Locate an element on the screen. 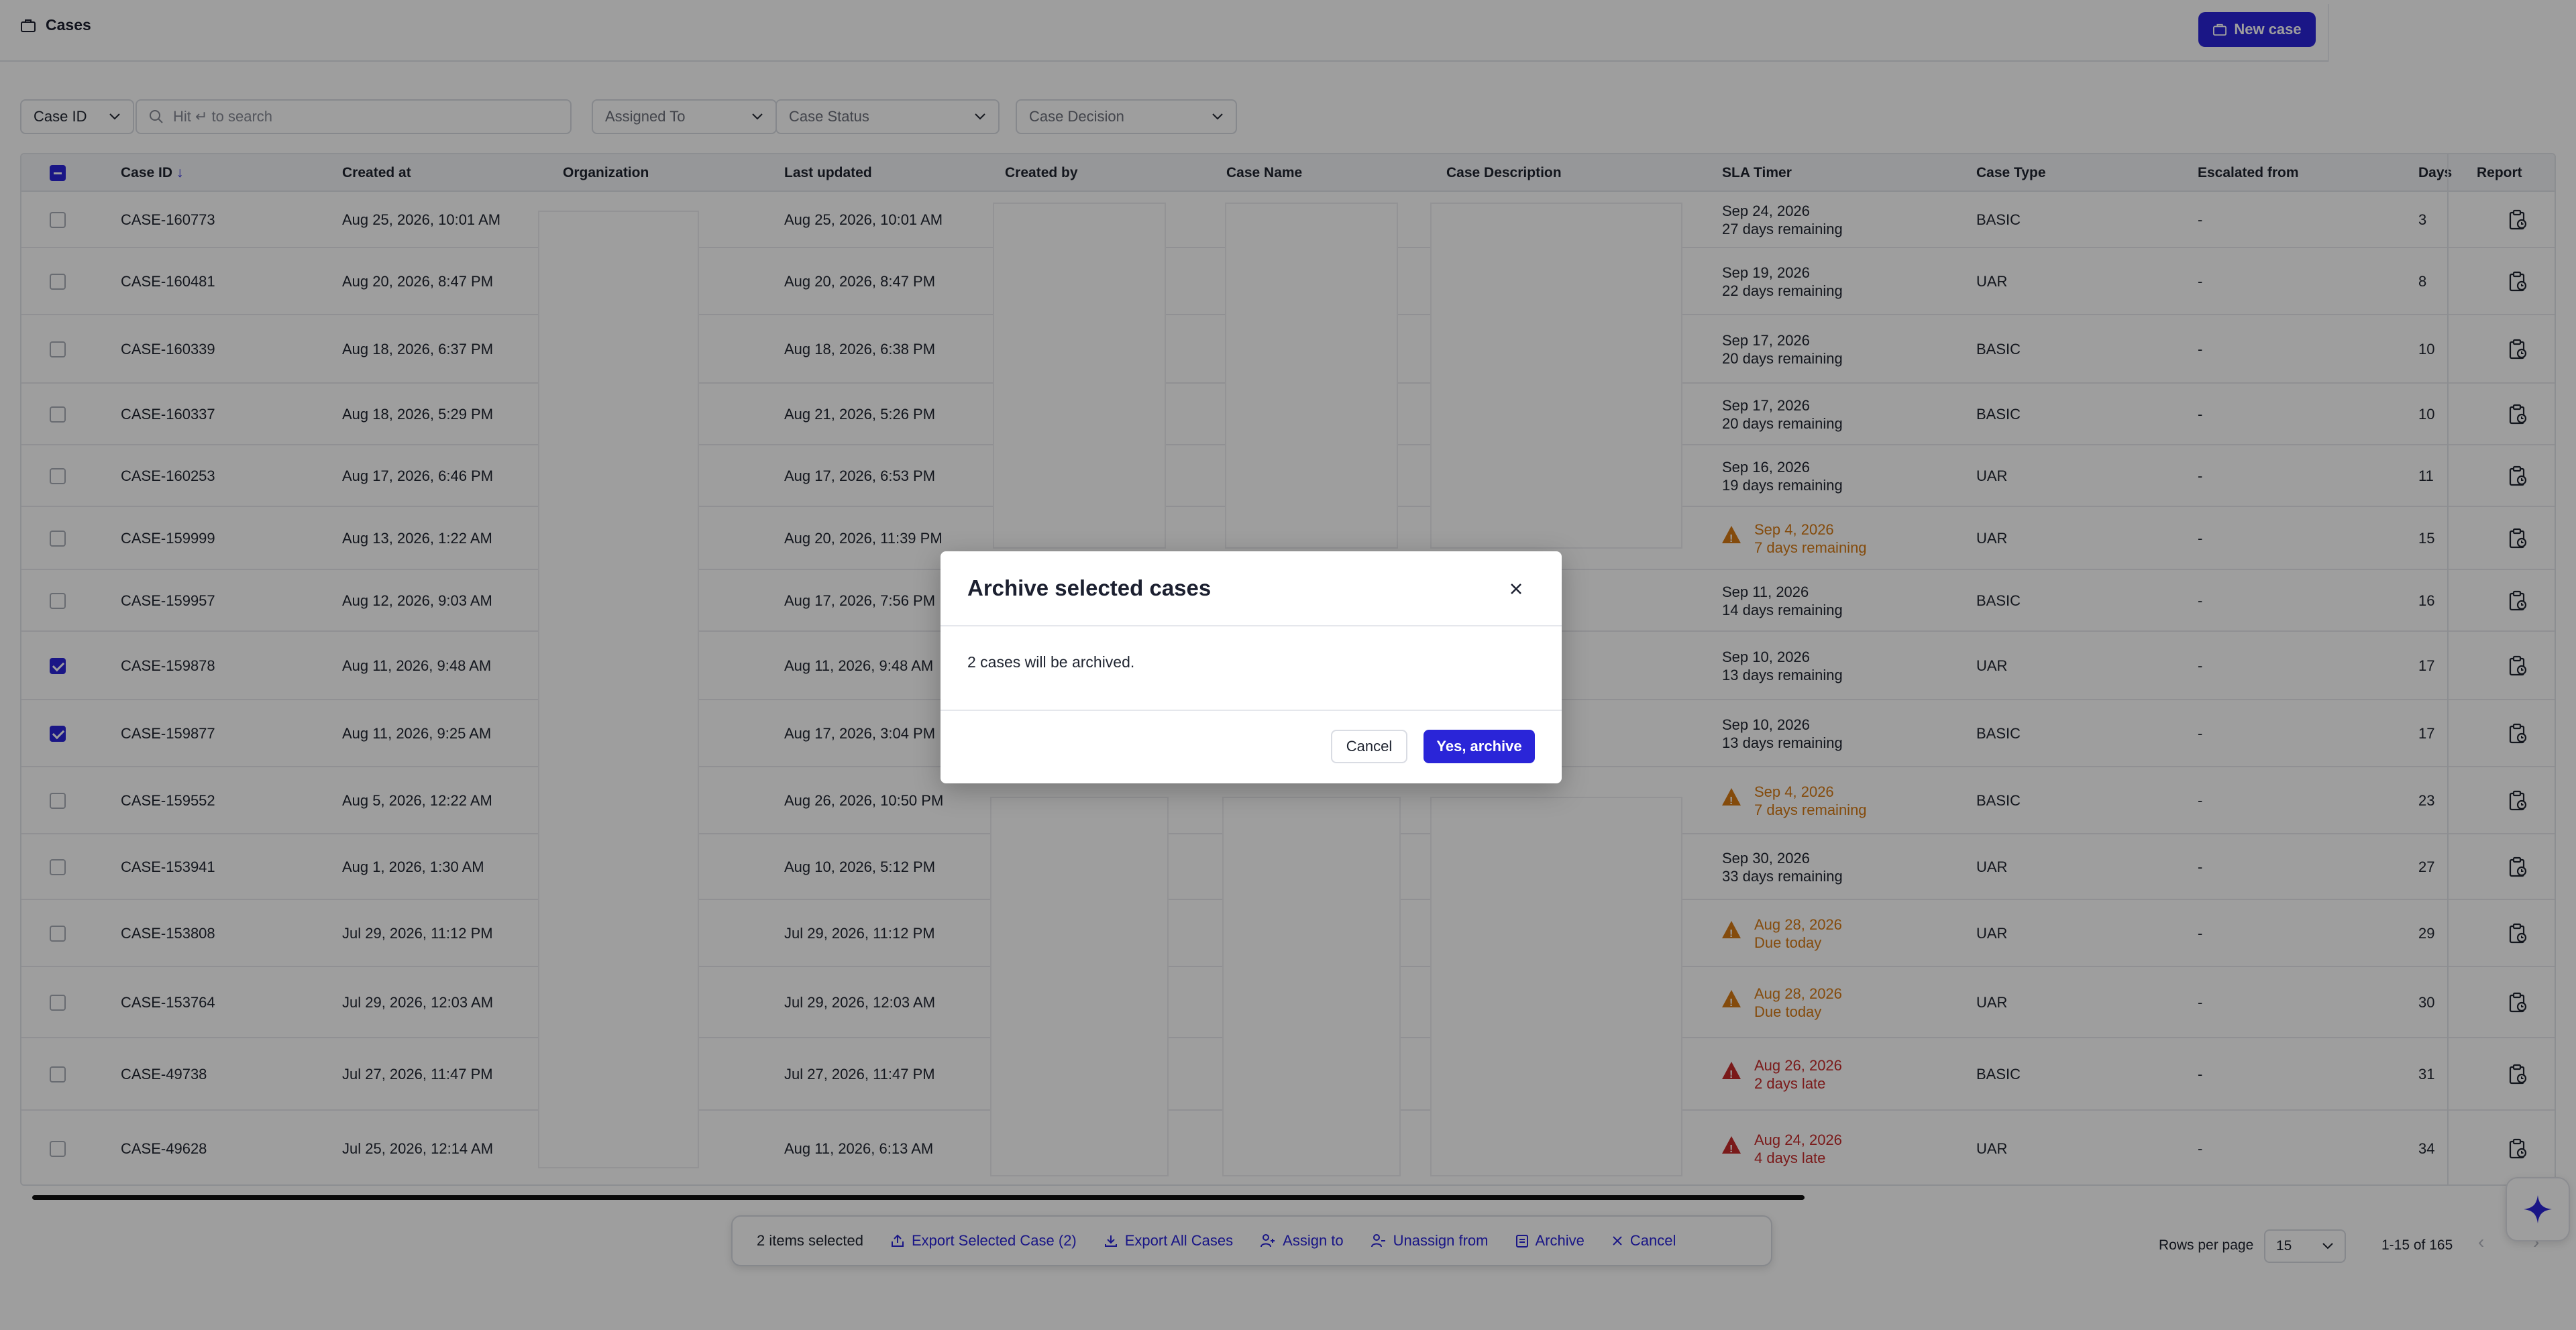 The height and width of the screenshot is (1330, 2576). dialog-message: 2 cases will be archived. is located at coordinates (1051, 662).